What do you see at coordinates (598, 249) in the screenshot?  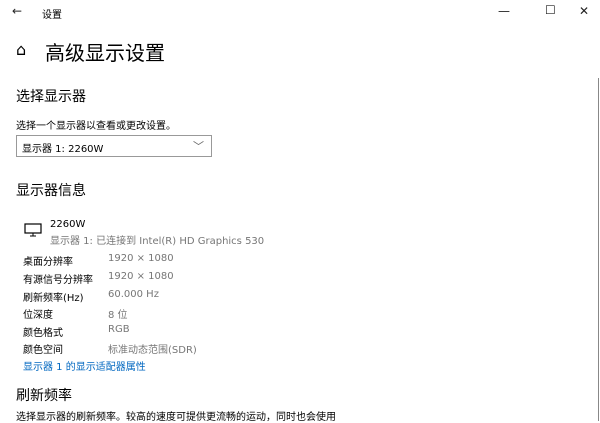 I see `scrollbar` at bounding box center [598, 249].